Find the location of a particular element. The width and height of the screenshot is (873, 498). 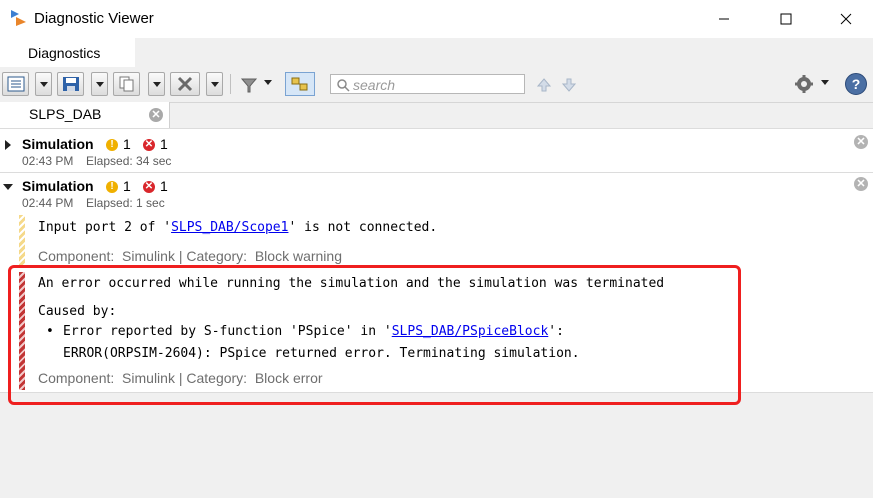

collapse-toggle is located at coordinates (8, 187).